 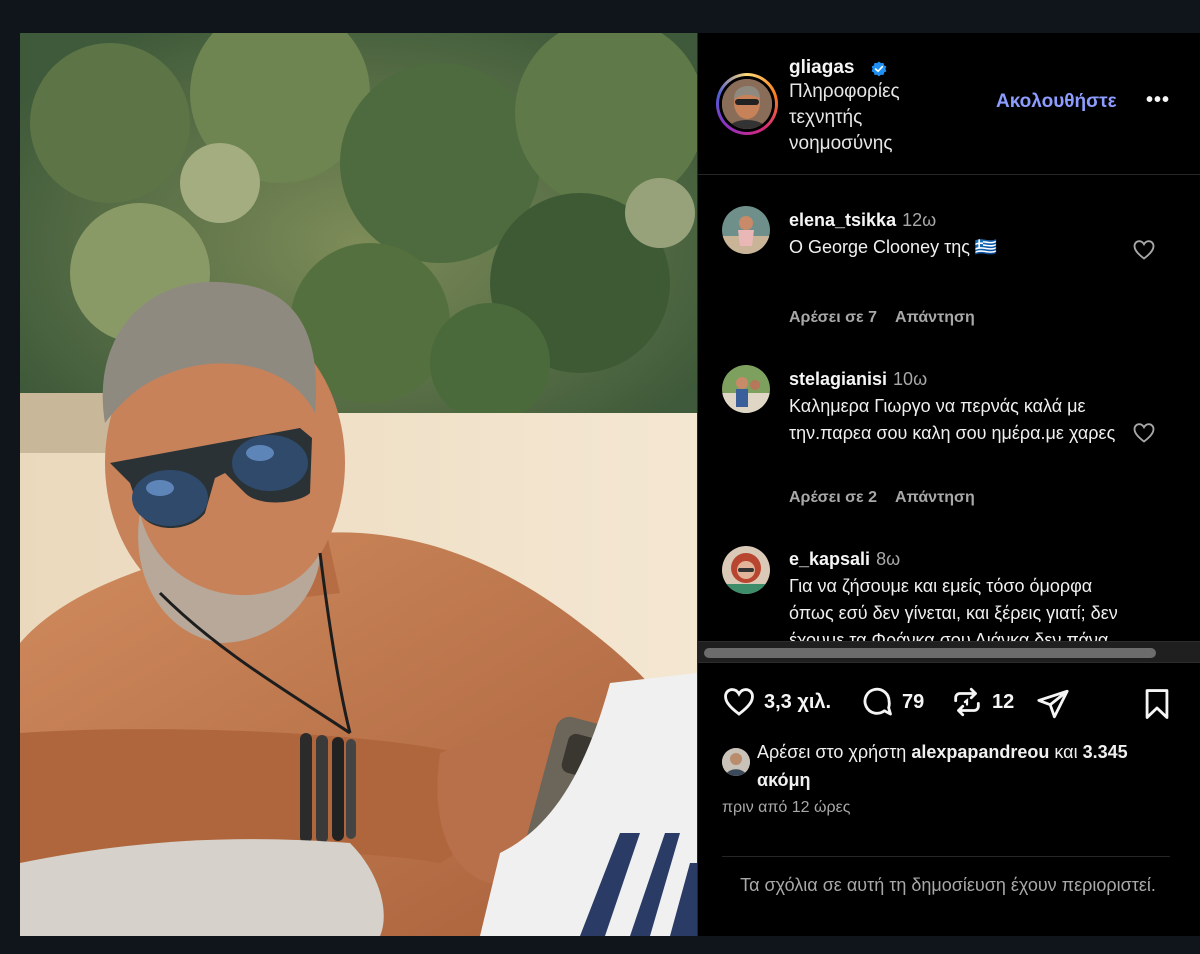 What do you see at coordinates (888, 559) in the screenshot?
I see `comment-time: 8ω` at bounding box center [888, 559].